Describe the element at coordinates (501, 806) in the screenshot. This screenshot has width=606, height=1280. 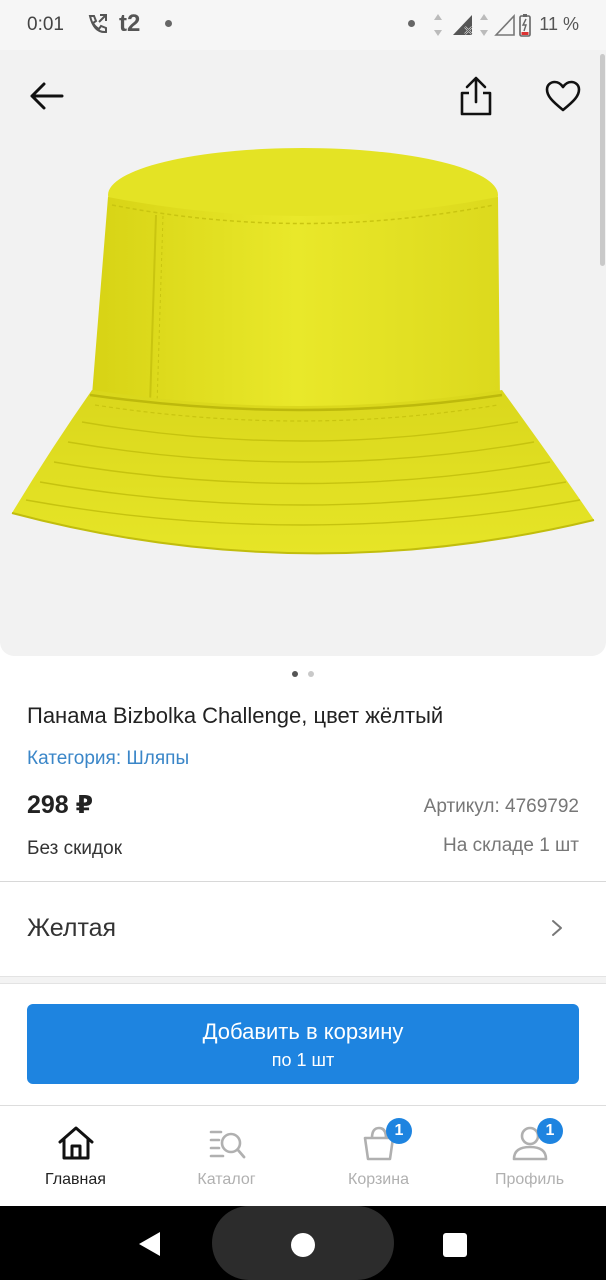
I see `article-number: Артикул: 4769792` at that location.